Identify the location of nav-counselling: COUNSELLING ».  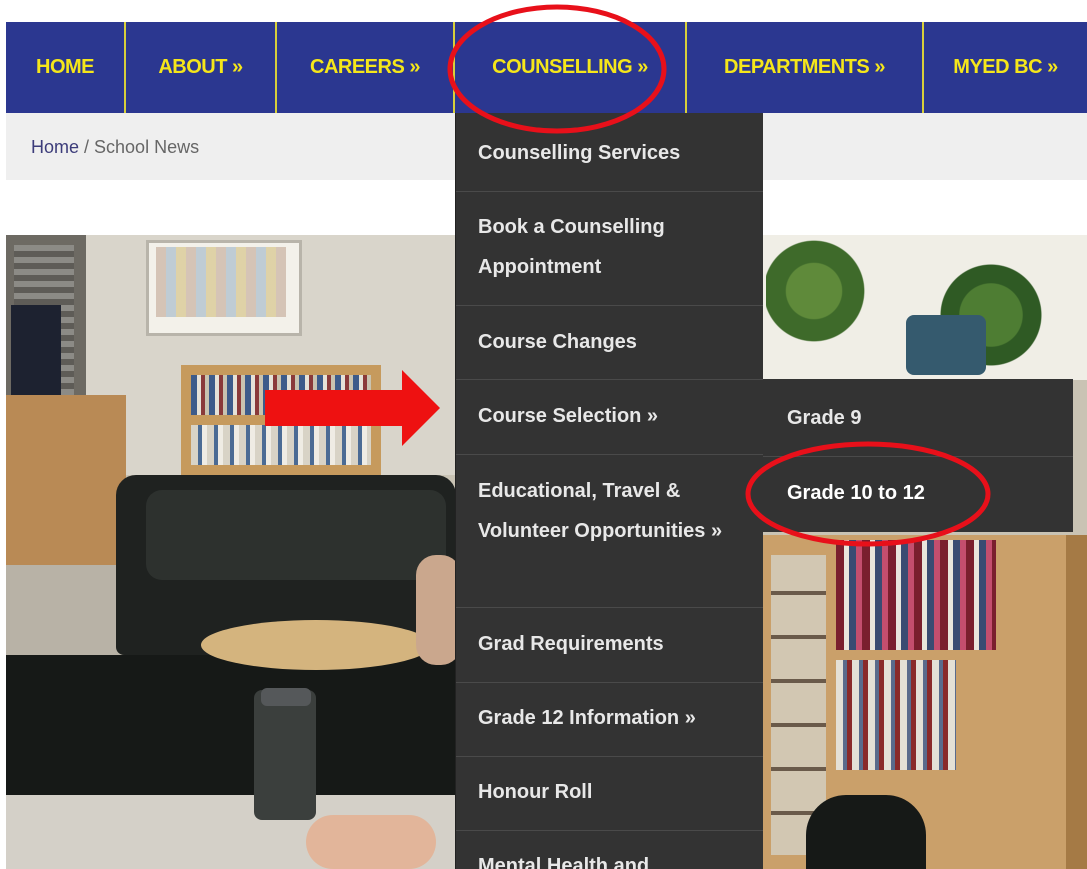
(571, 67).